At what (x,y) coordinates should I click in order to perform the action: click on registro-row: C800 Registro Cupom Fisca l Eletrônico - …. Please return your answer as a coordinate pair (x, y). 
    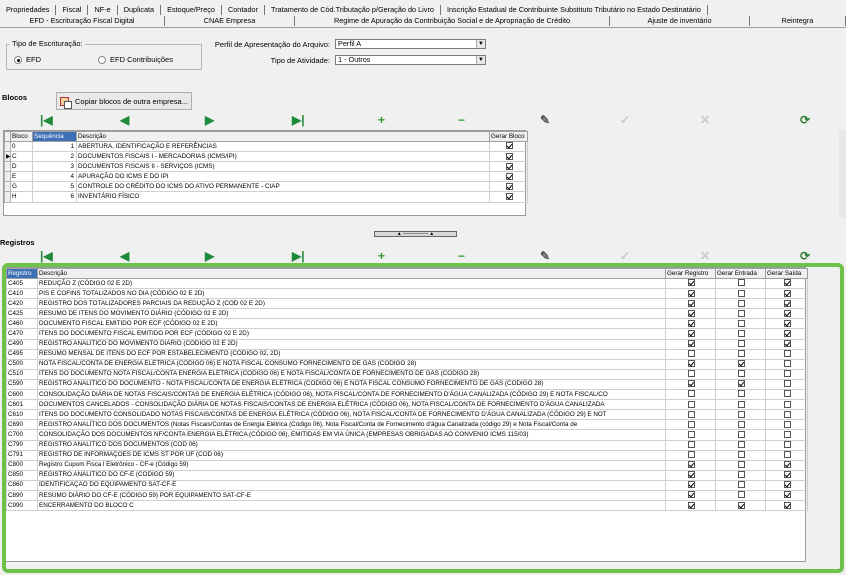
    Looking at the image, I should click on (407, 465).